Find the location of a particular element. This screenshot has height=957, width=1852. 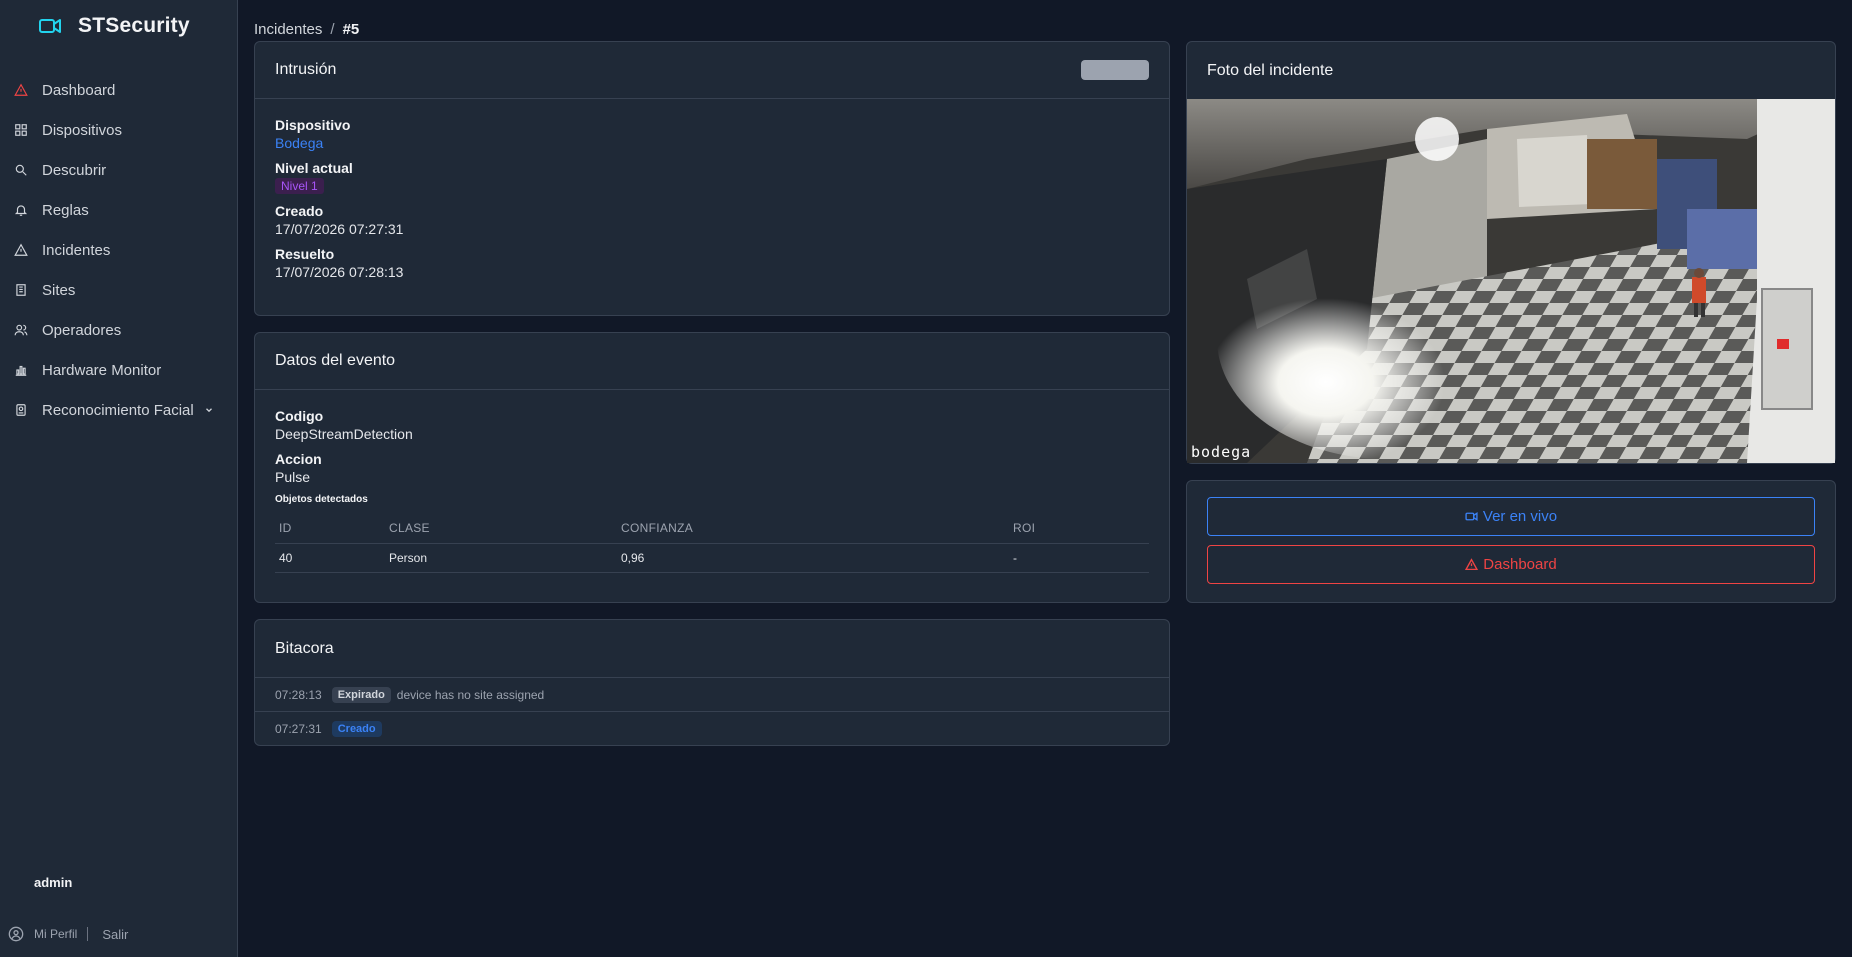

sidebar-item-label: Sites is located at coordinates (59, 290).